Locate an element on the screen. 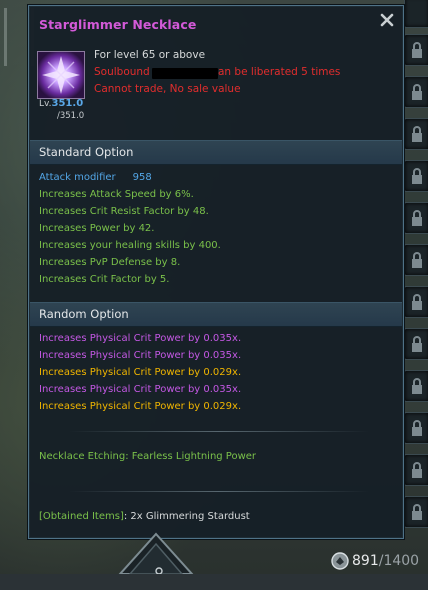 The width and height of the screenshot is (428, 590). starglimmer-gem-icon is located at coordinates (61, 75).